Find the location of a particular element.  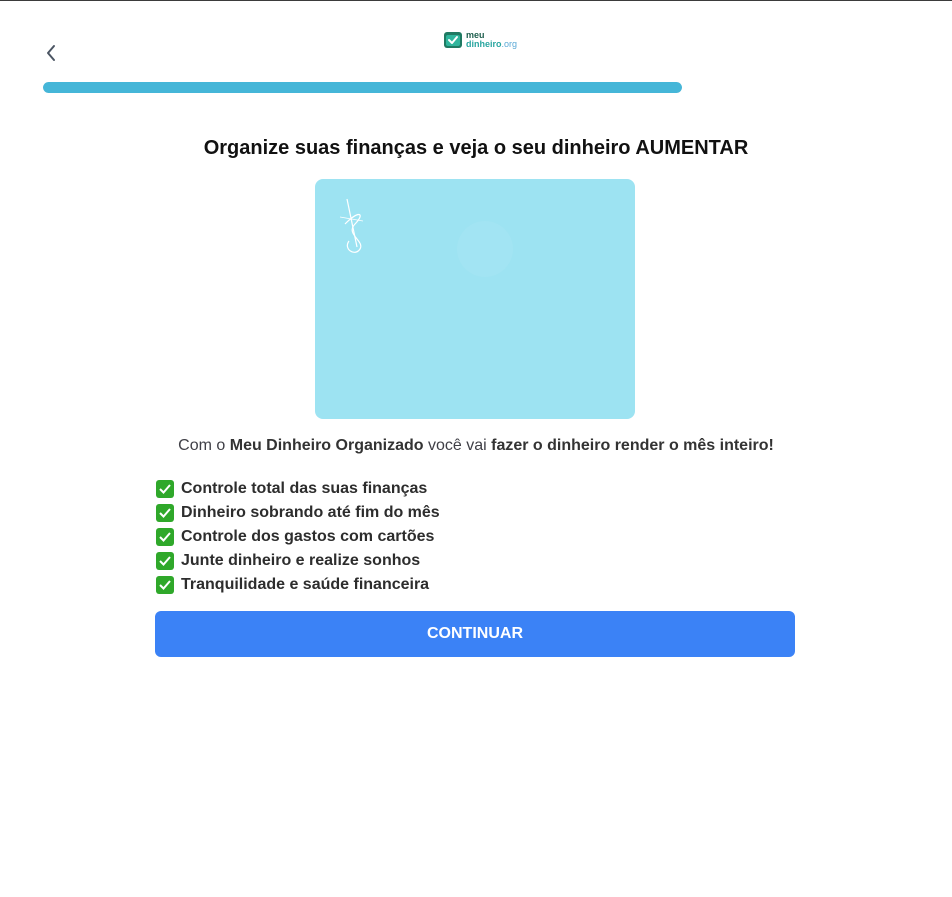

window-top-border is located at coordinates (476, 0).